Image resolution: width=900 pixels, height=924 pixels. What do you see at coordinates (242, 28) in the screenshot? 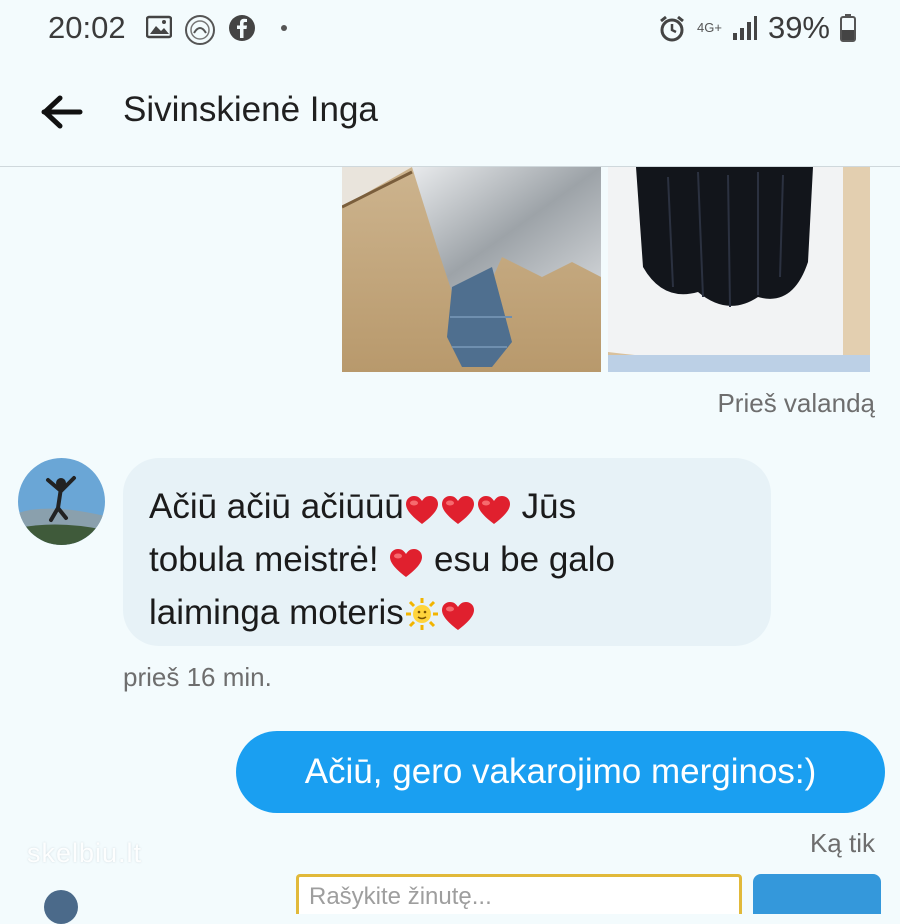
I see `facebook-icon` at bounding box center [242, 28].